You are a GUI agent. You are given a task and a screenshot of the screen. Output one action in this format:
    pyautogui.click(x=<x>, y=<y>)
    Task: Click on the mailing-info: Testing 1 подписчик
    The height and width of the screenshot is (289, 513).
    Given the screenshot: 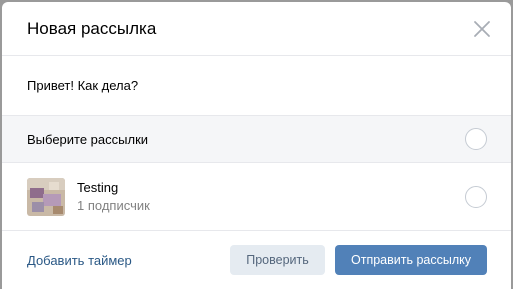 What is the action you would take?
    pyautogui.click(x=88, y=196)
    